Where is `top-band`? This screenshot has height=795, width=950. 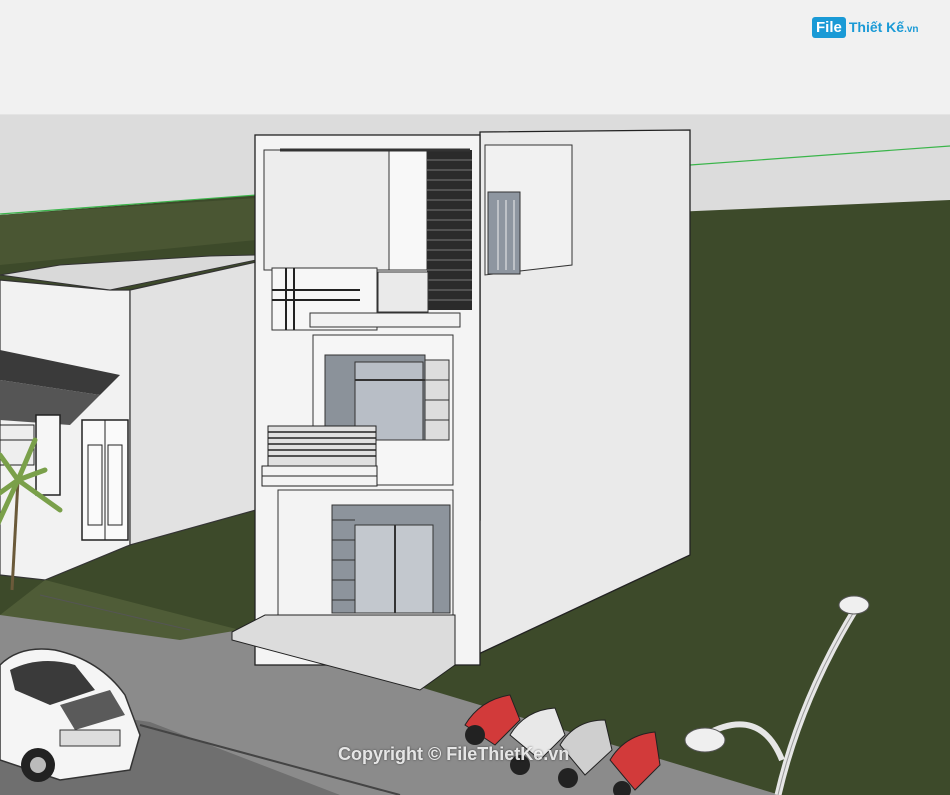
top-band is located at coordinates (475, 57).